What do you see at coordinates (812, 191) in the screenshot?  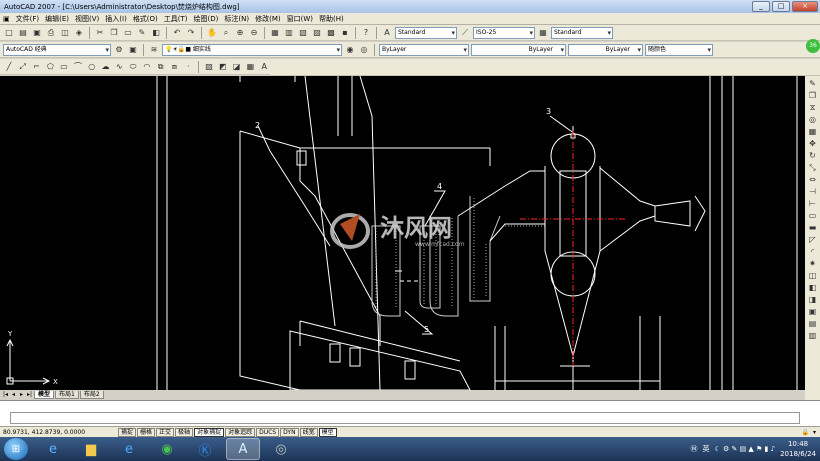 I see `trim-icon: ⊣` at bounding box center [812, 191].